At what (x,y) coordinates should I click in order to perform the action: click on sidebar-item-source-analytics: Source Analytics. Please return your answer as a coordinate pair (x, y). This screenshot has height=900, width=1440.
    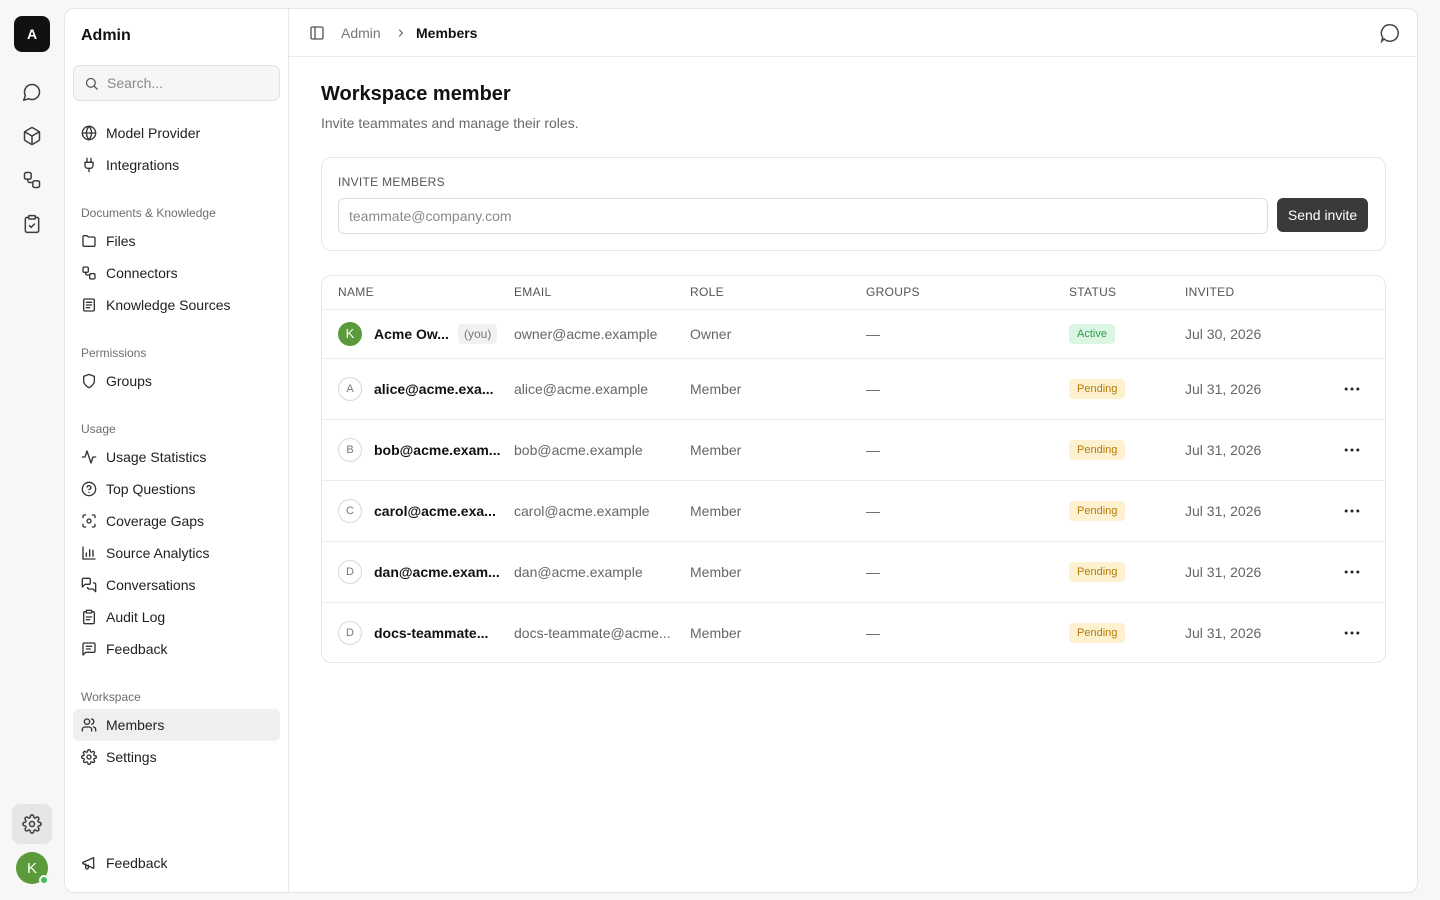
    Looking at the image, I should click on (176, 553).